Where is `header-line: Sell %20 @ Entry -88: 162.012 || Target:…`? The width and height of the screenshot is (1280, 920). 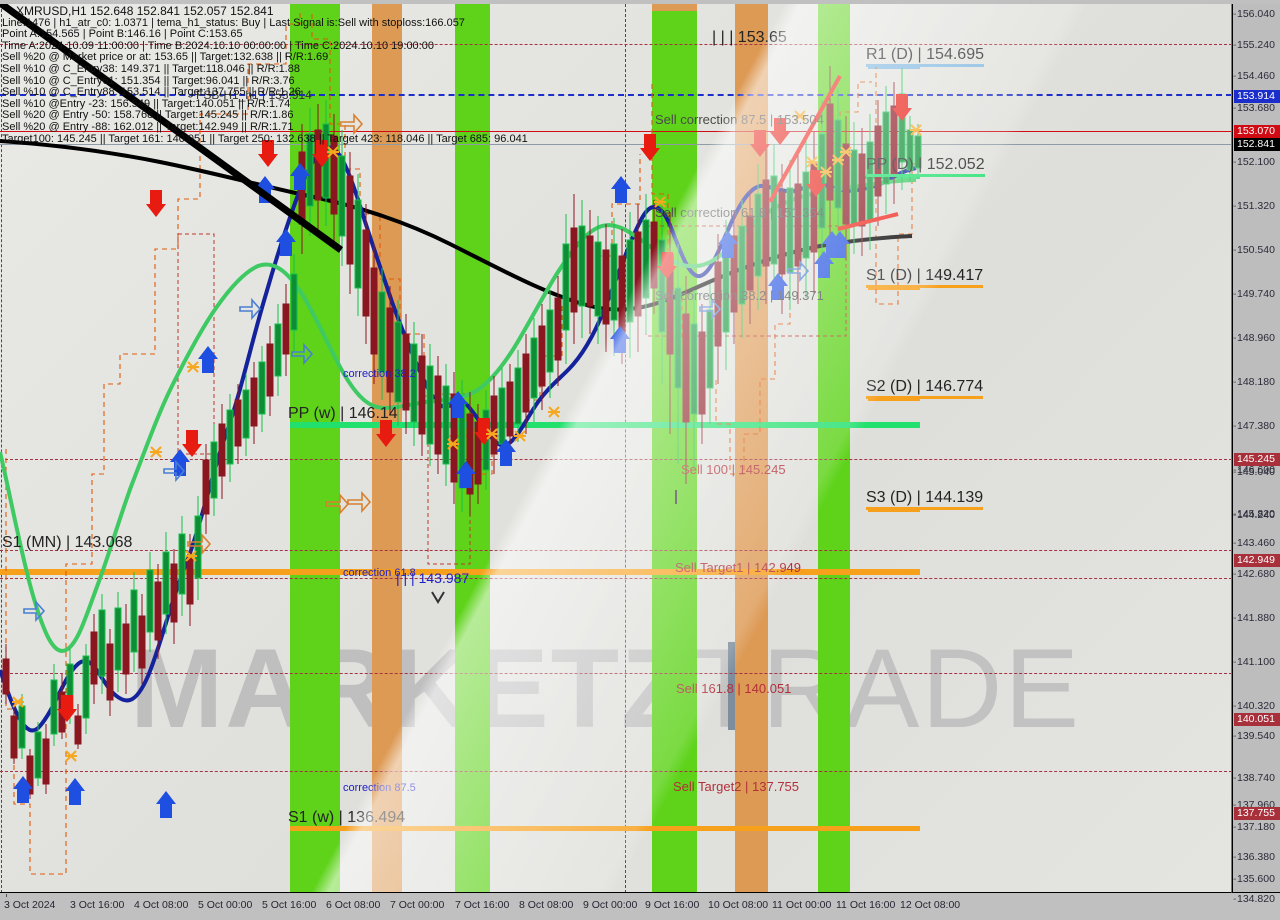
header-line: Sell %20 @ Entry -88: 162.012 || Target:… is located at coordinates (148, 126).